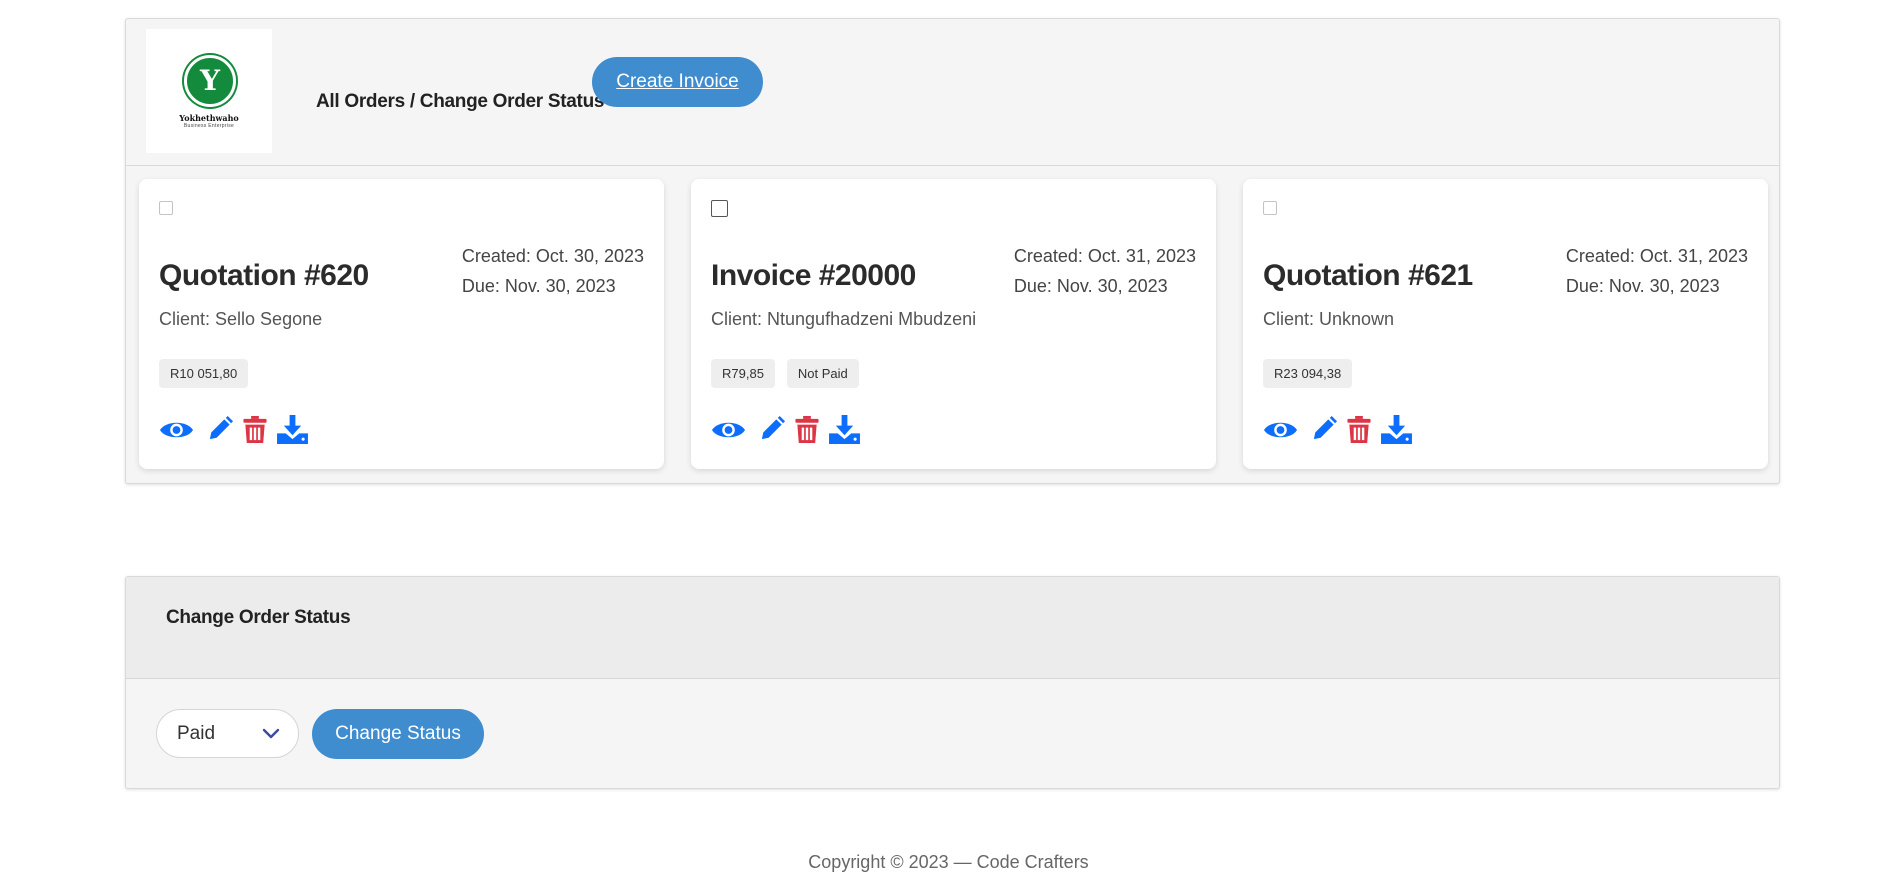  I want to click on order-title: Invoice #20000, so click(813, 275).